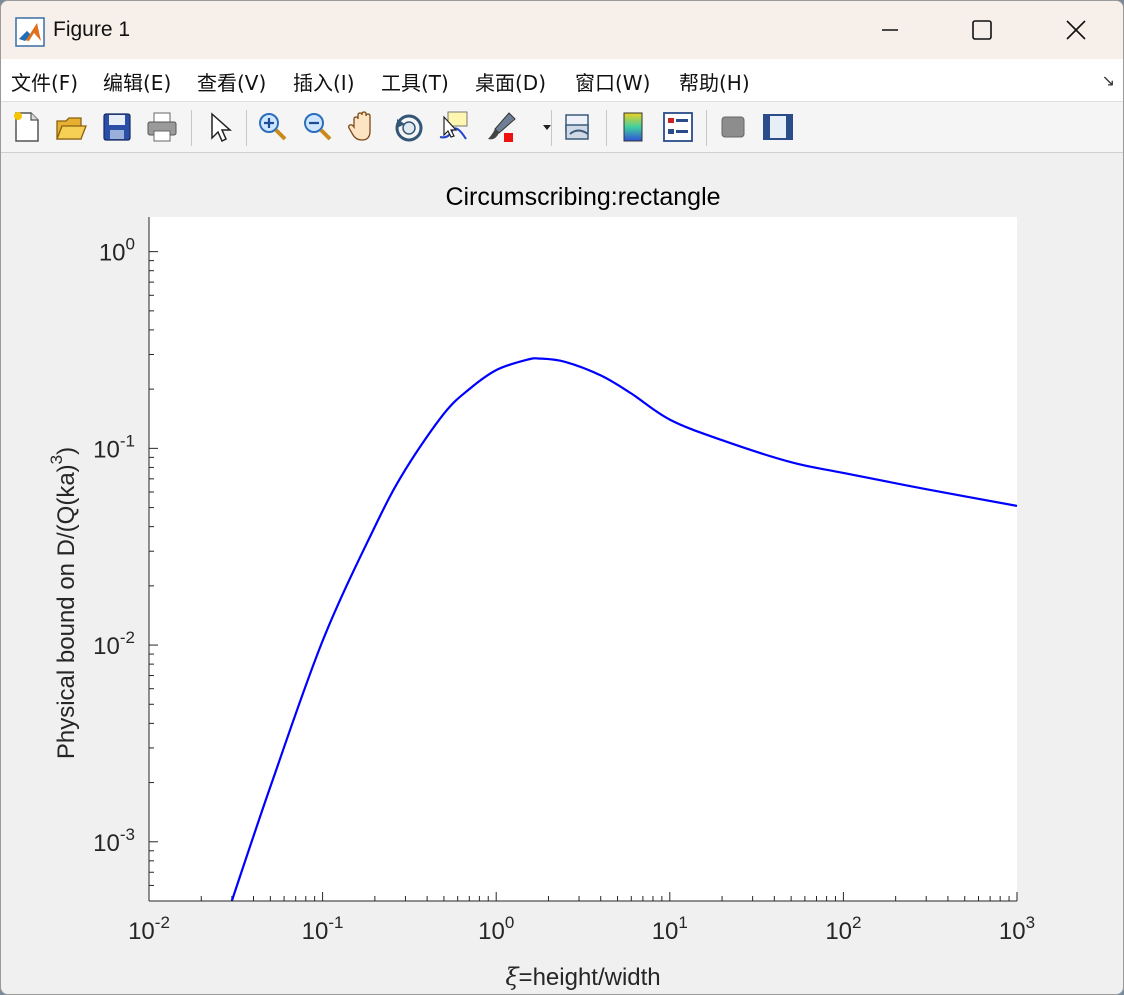  I want to click on new-figure-icon, so click(27, 127).